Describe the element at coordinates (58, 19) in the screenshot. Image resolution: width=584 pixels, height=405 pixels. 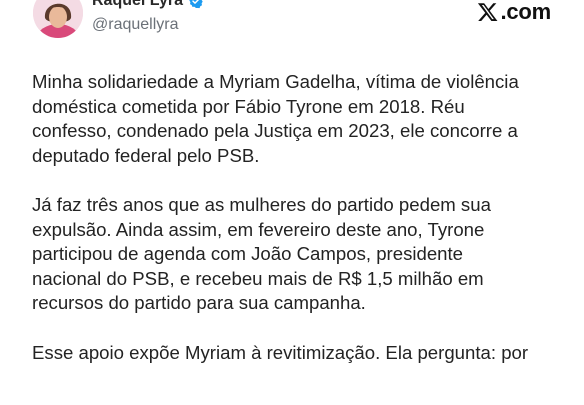
I see `avatar` at that location.